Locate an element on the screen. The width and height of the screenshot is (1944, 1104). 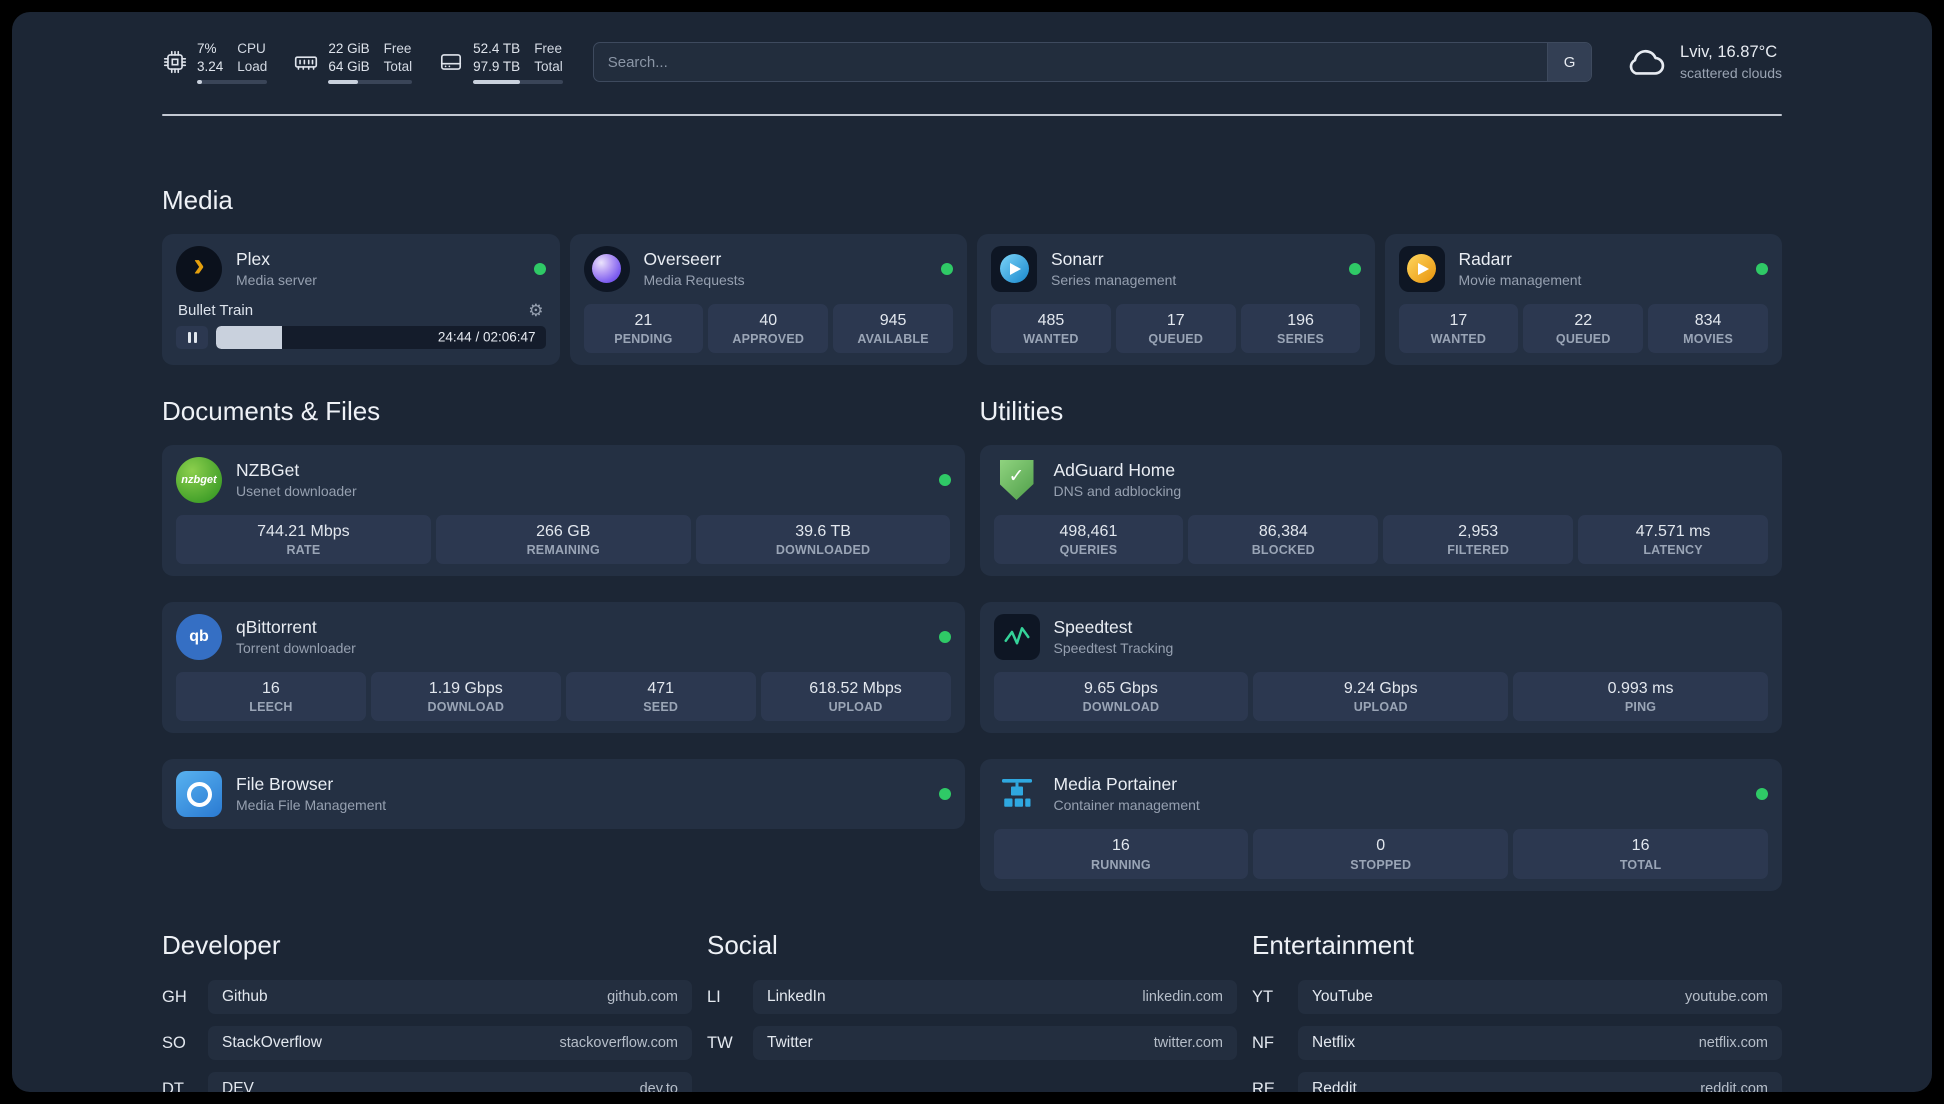
disk-free-value: 52.4 TB is located at coordinates (497, 49).